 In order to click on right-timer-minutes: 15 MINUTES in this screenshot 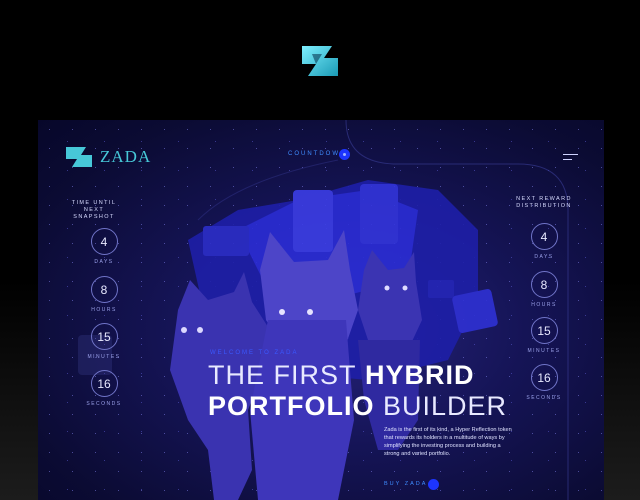, I will do `click(544, 335)`.